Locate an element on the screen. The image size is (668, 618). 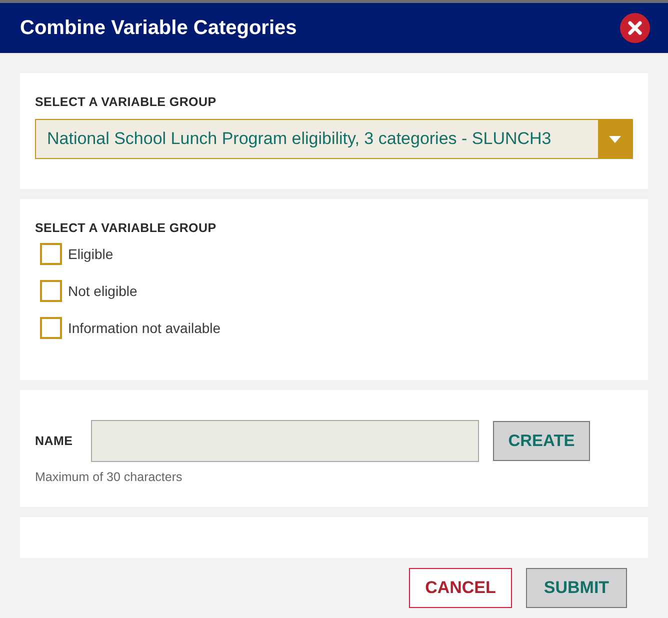
close-icon is located at coordinates (635, 28).